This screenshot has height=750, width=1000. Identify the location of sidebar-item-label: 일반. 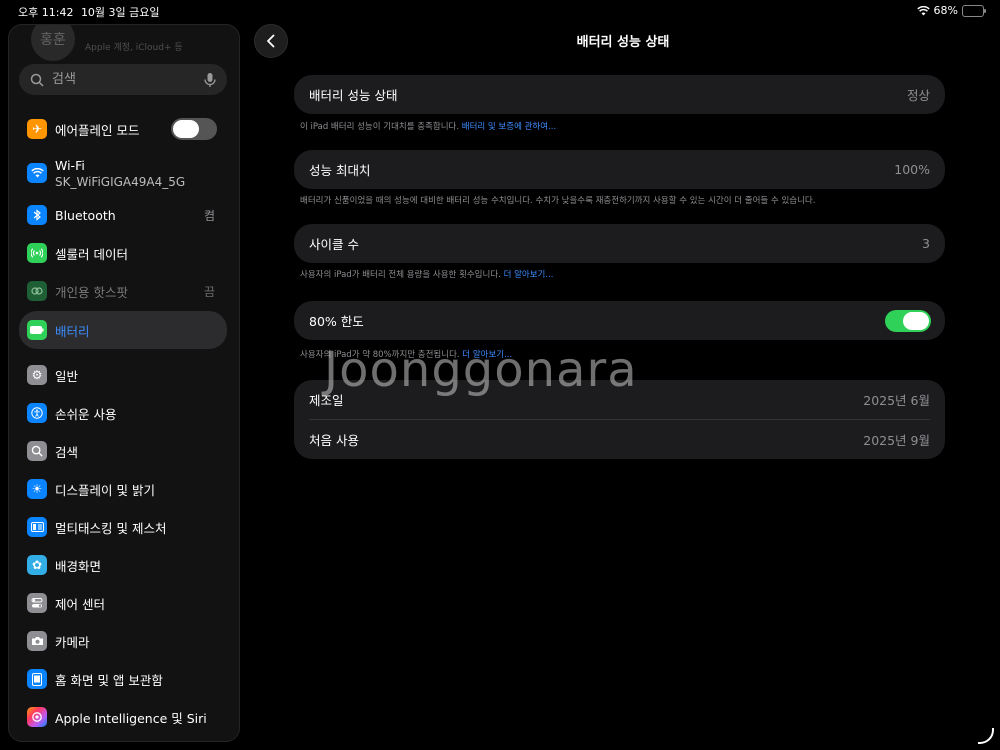
(67, 376).